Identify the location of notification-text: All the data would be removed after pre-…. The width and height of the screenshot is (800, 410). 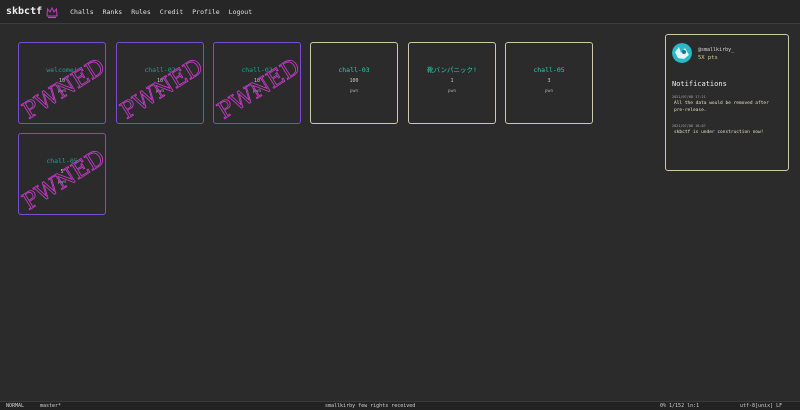
(721, 107).